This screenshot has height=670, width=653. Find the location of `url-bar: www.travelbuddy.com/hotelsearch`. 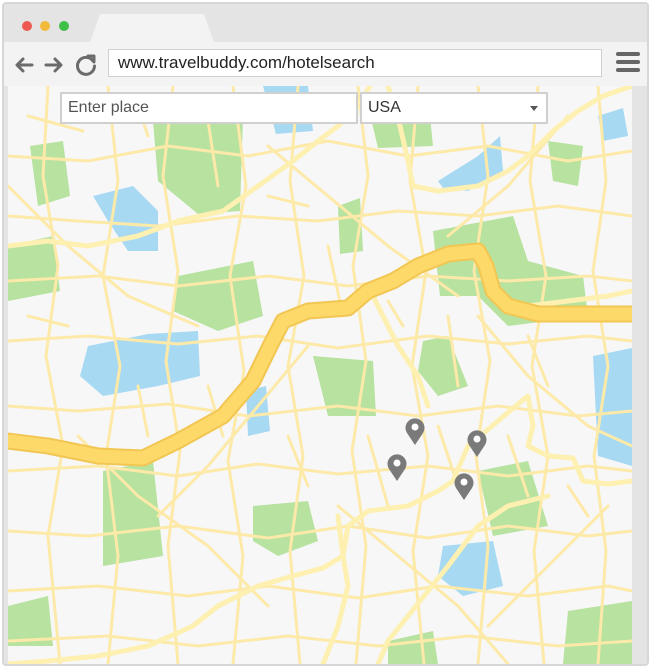

url-bar: www.travelbuddy.com/hotelsearch is located at coordinates (355, 63).